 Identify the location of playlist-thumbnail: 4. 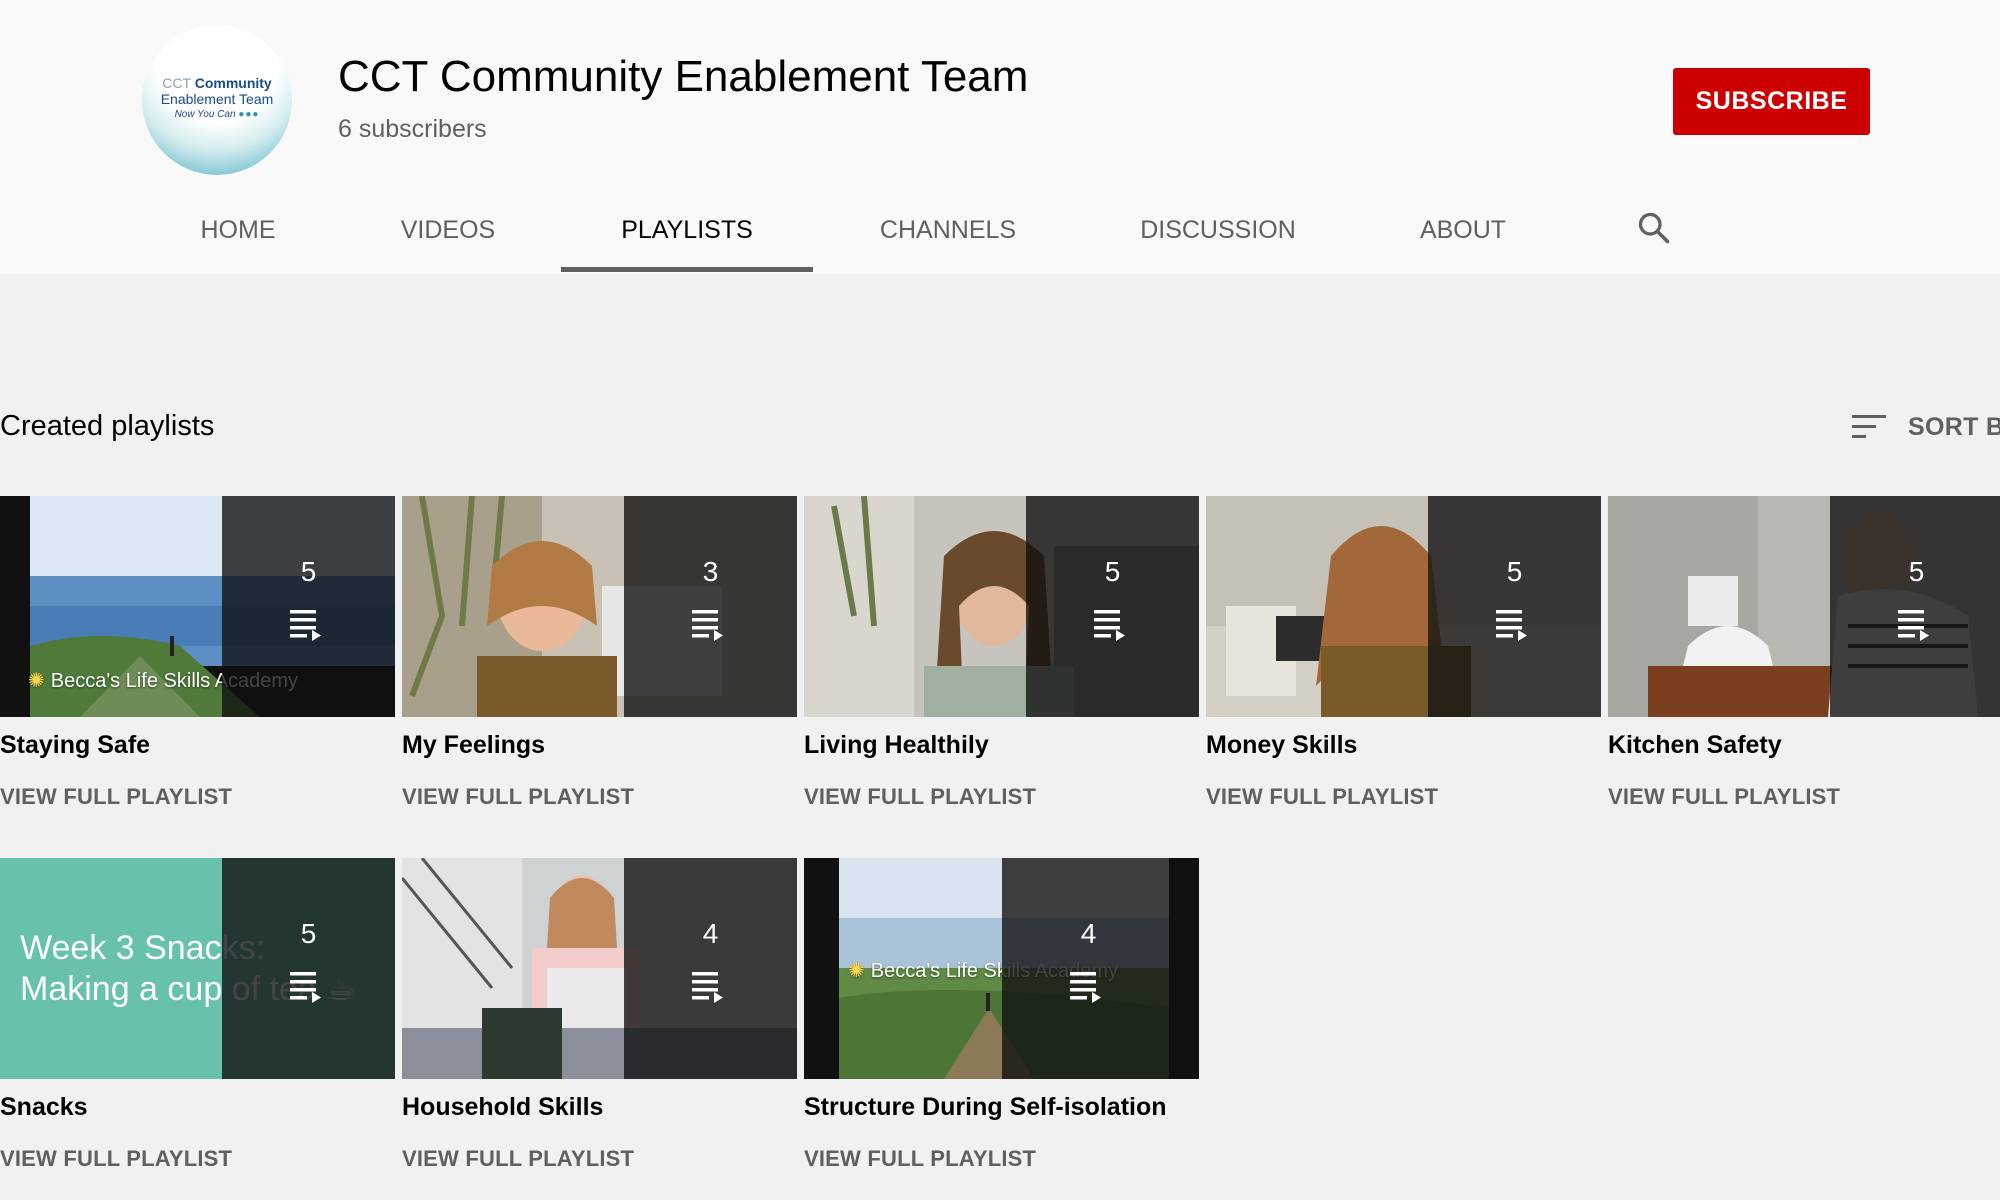
(599, 968).